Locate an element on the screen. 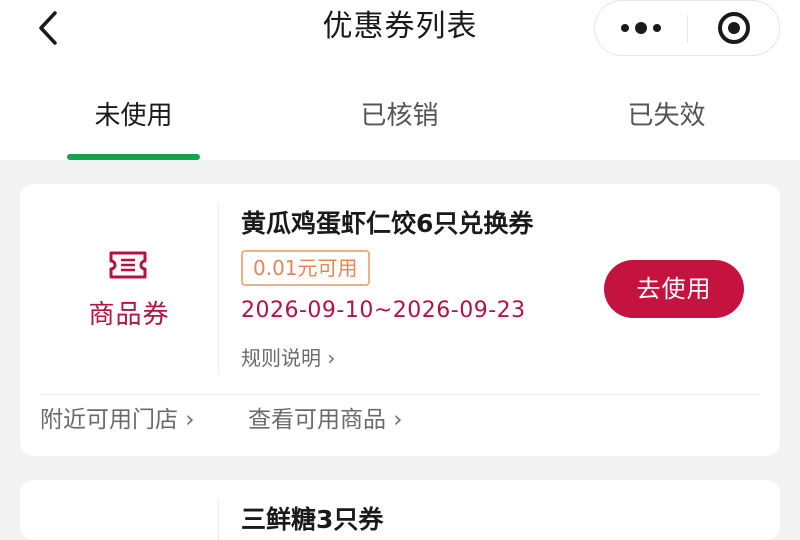 This screenshot has height=540, width=800. coupon-title: 黄瓜鸡蛋虾仁饺6只兑换券 is located at coordinates (387, 223).